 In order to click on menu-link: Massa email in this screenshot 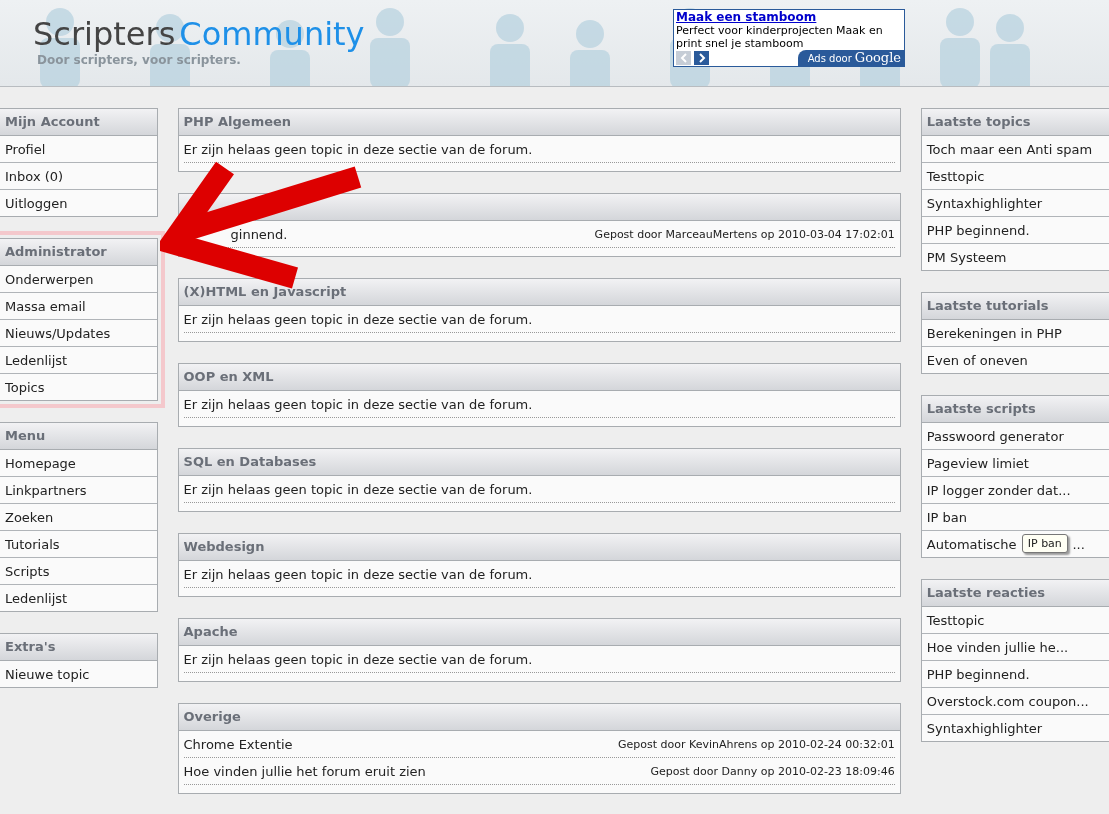, I will do `click(78, 306)`.